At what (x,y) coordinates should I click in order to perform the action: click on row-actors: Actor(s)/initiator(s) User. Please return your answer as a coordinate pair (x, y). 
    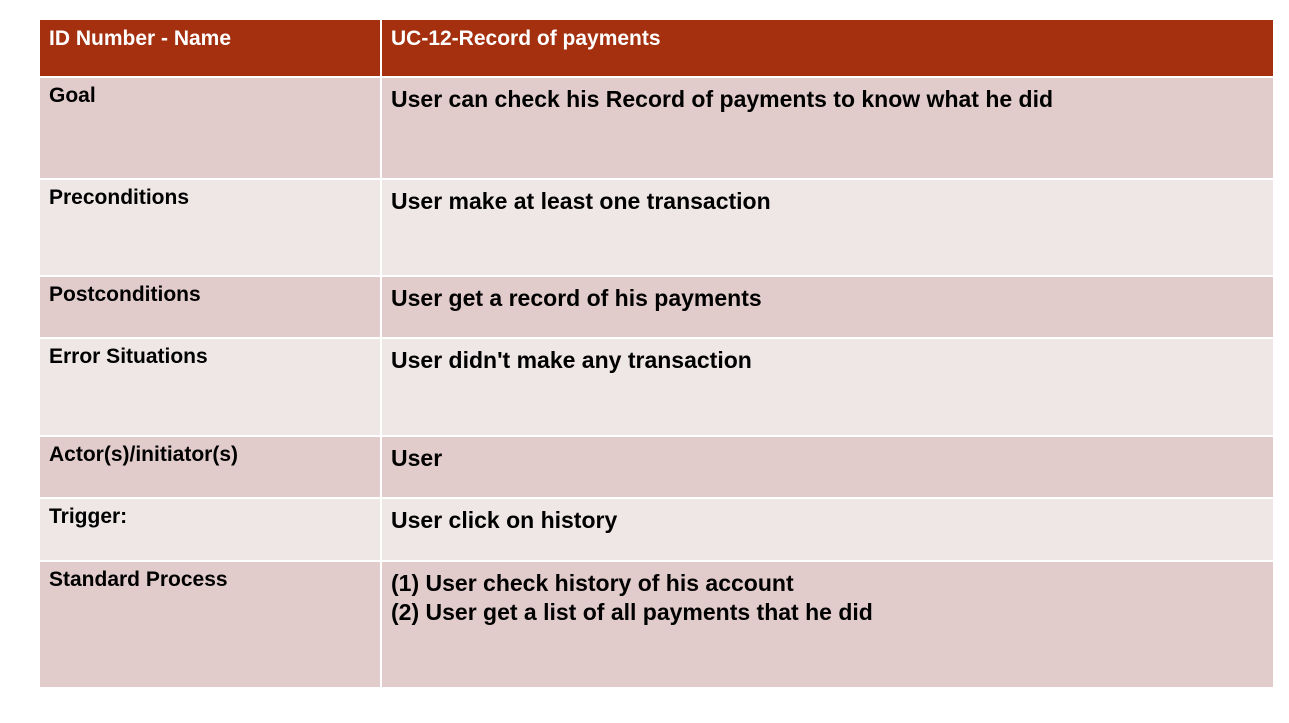
    Looking at the image, I should click on (656, 467).